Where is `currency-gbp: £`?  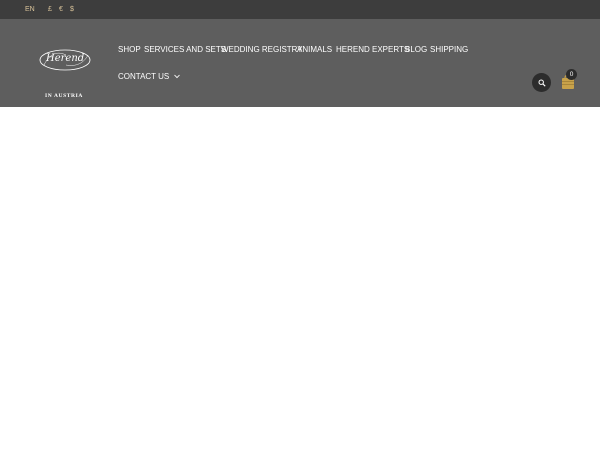 currency-gbp: £ is located at coordinates (50, 9).